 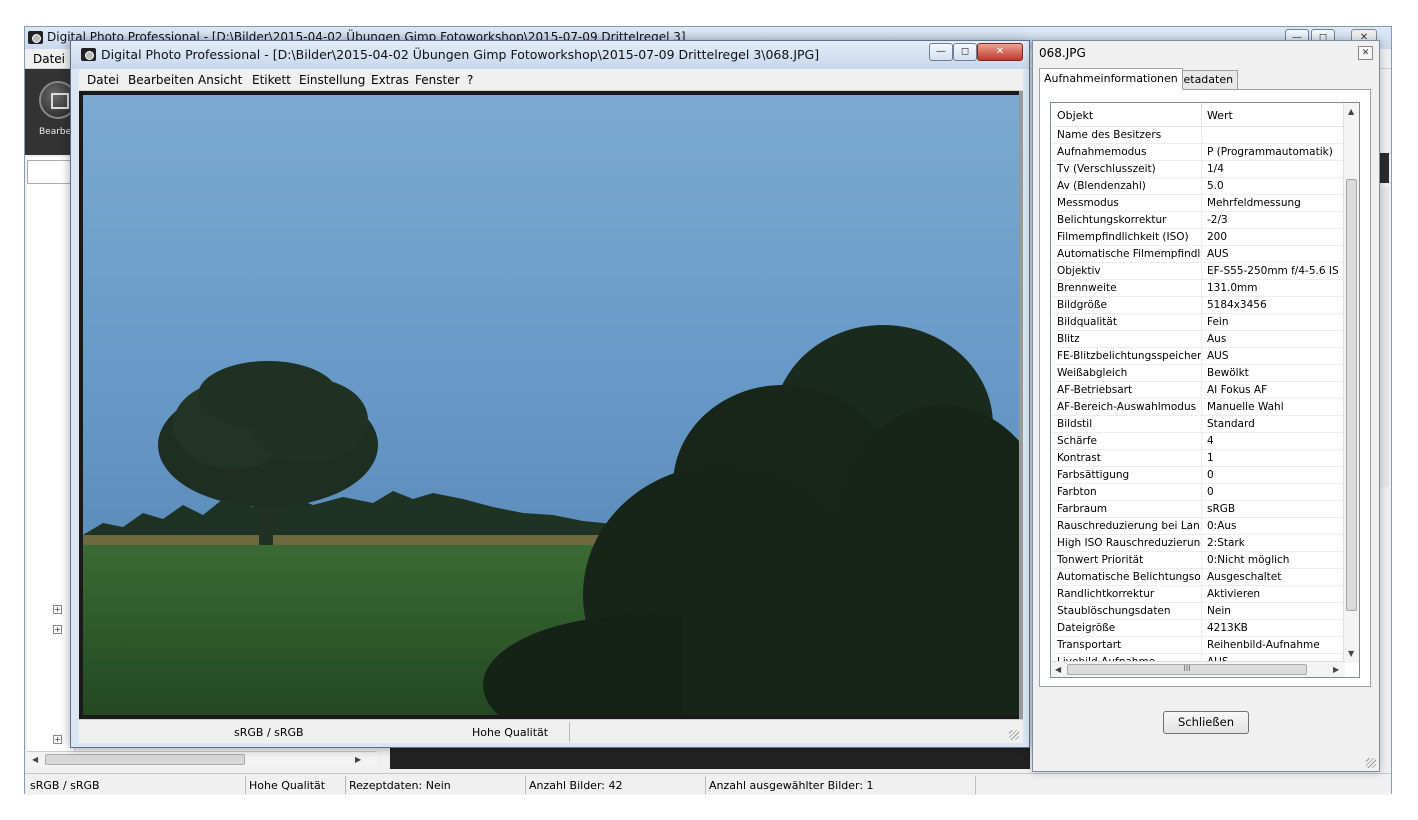 What do you see at coordinates (1198, 407) in the screenshot?
I see `table-row: AF-Bereich-Auswahlmodus Manuelle Wahl` at bounding box center [1198, 407].